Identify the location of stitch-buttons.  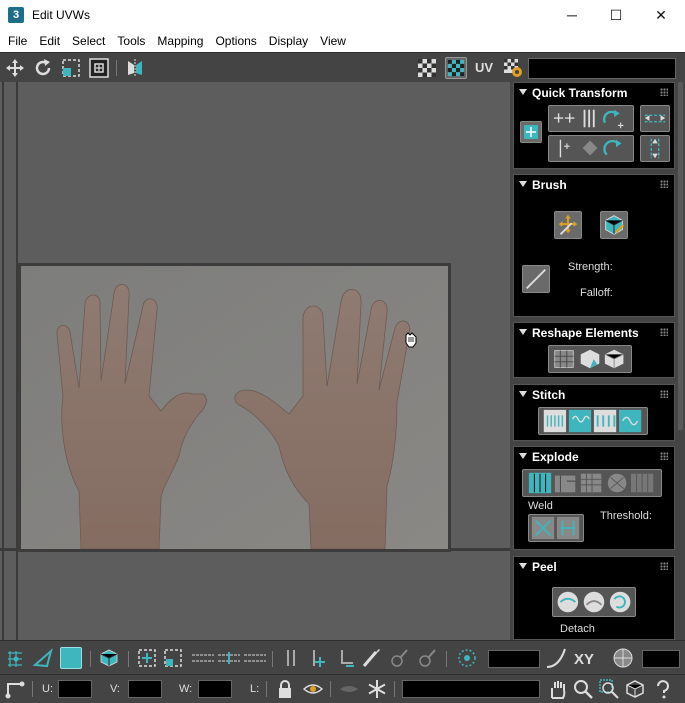
(593, 421).